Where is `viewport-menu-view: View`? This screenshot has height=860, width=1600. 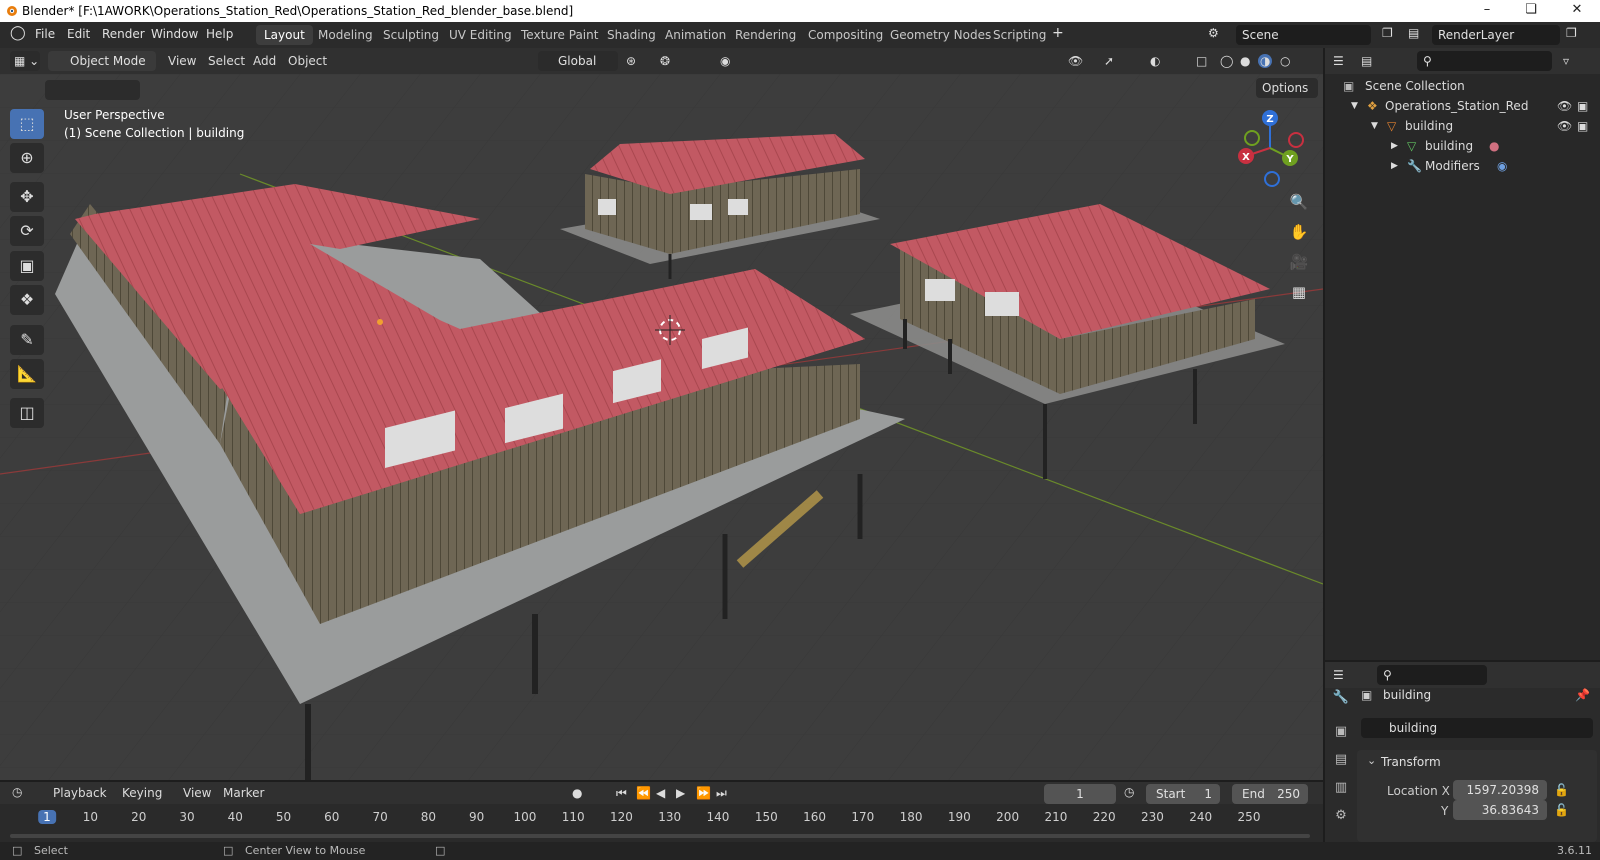 viewport-menu-view: View is located at coordinates (182, 61).